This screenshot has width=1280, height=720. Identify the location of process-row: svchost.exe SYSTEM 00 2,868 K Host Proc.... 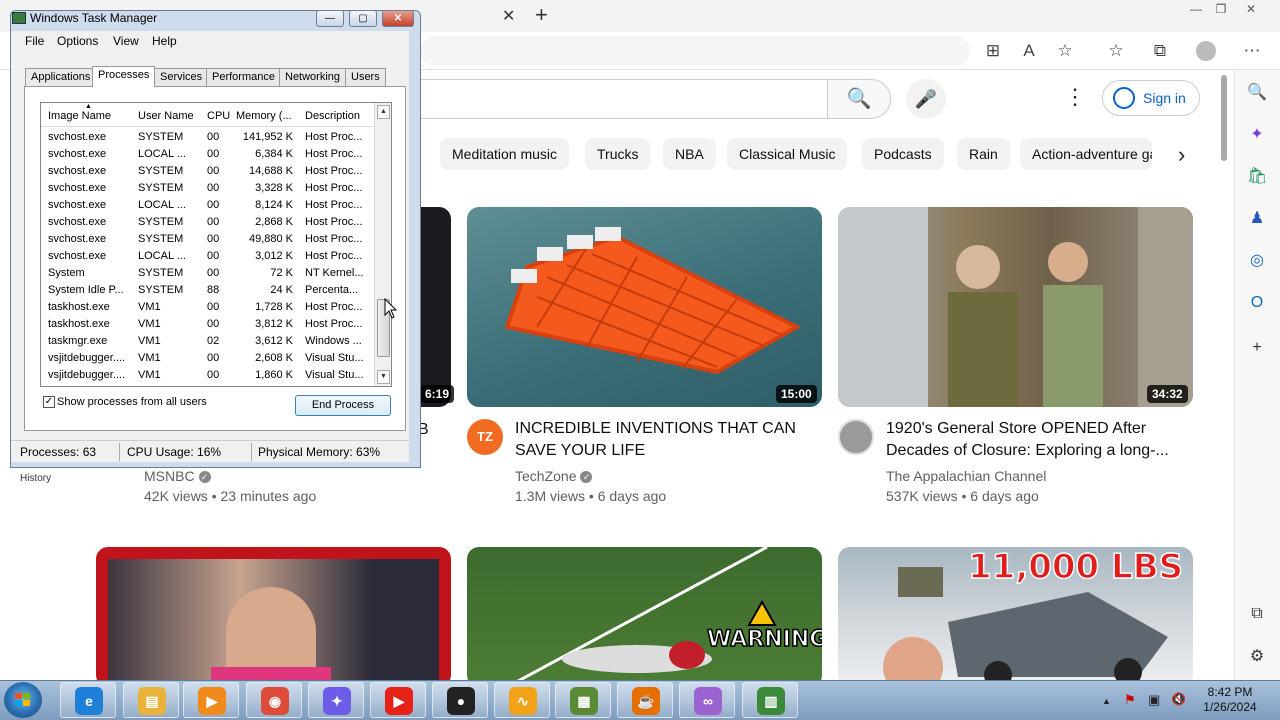
(208, 222).